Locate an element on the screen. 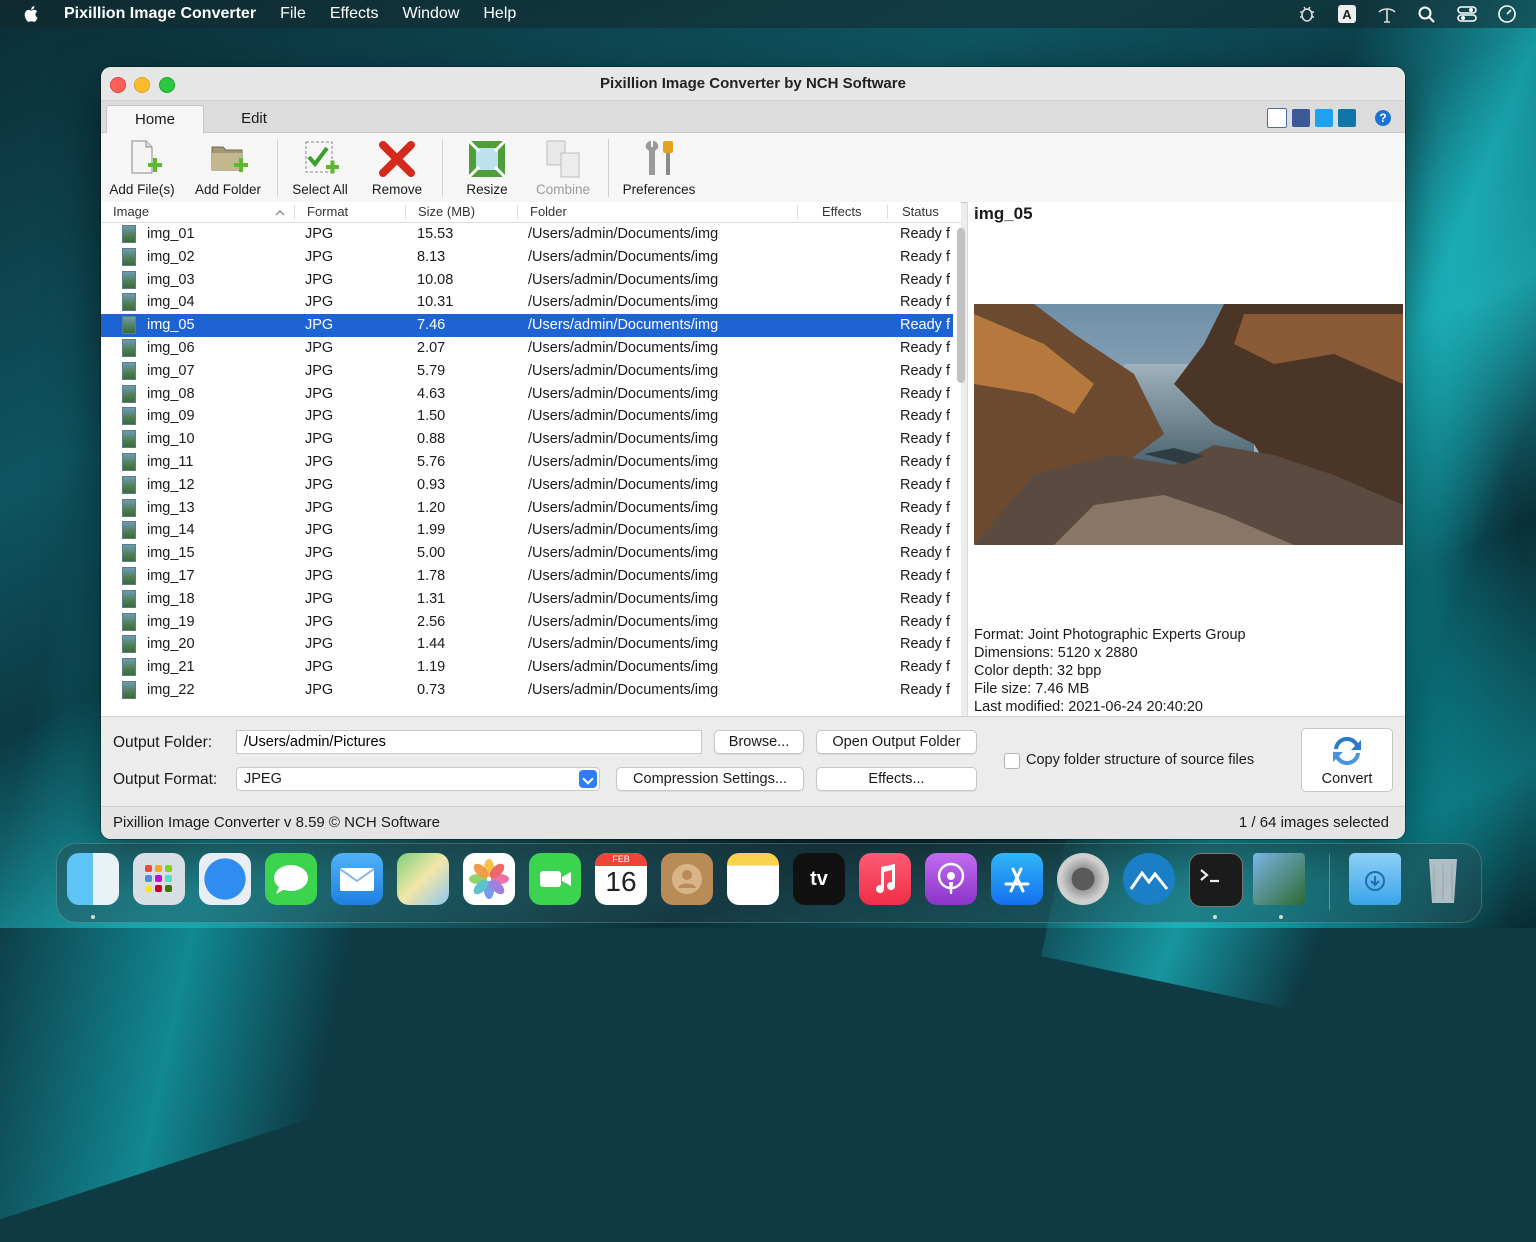 This screenshot has height=1242, width=1536. trash-icon is located at coordinates (1443, 879).